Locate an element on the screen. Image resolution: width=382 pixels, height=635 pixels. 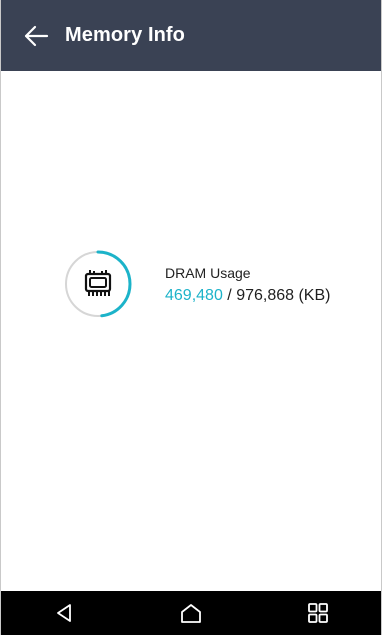
nav-back-icon is located at coordinates (64, 613).